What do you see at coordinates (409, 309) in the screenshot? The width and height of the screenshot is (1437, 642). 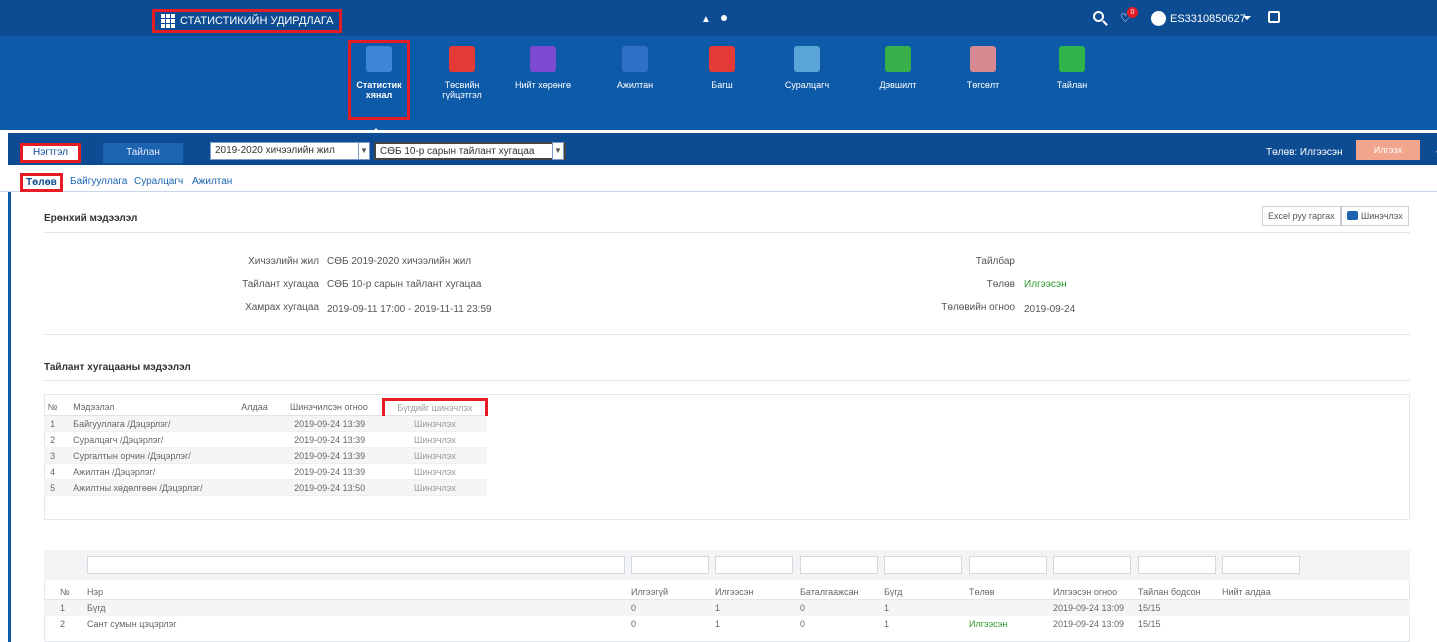 I see `coverage-period-value: 2019-09-11 17:00 - 2019-11-11 23:59` at bounding box center [409, 309].